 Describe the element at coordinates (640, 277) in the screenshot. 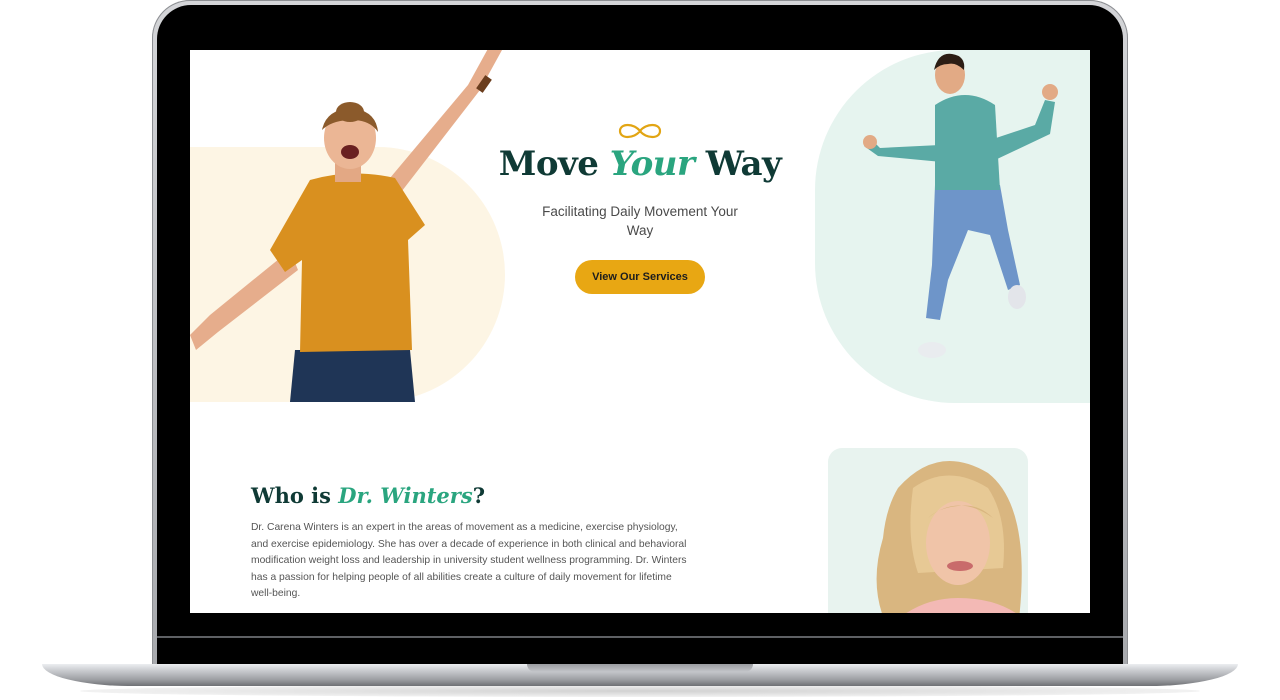

I see `view-services-button: View Our Services` at that location.